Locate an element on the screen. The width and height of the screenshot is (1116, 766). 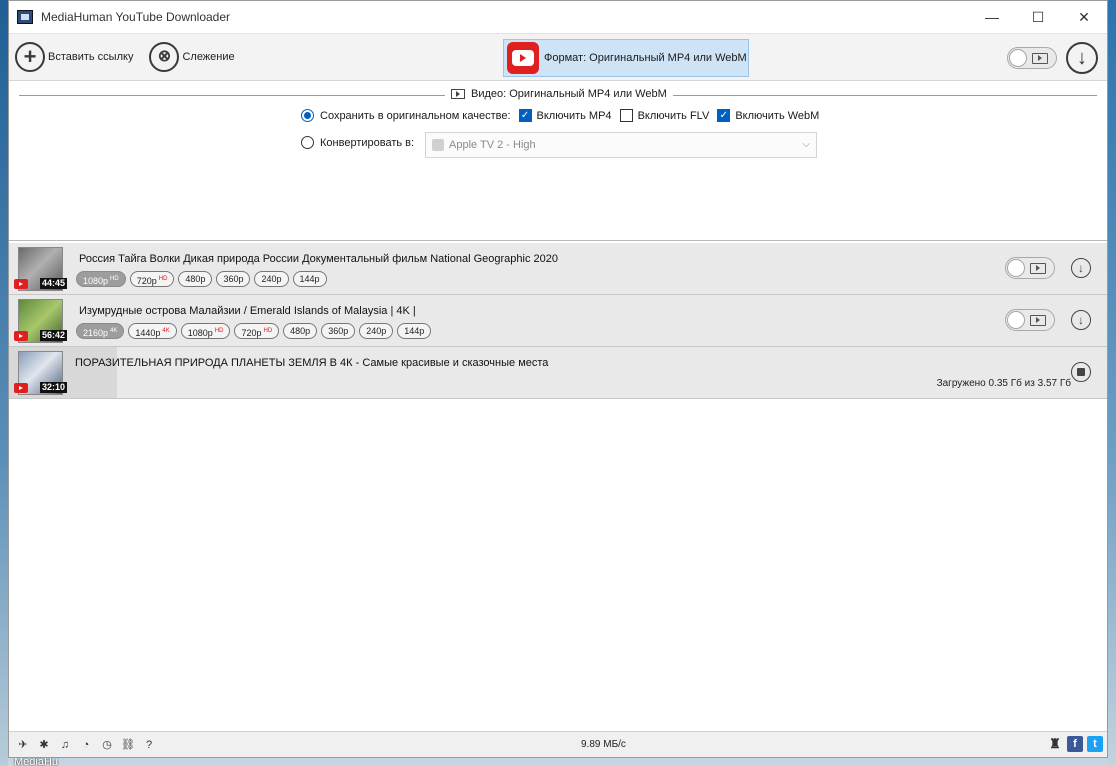
help-icon: ? is located at coordinates (149, 745).